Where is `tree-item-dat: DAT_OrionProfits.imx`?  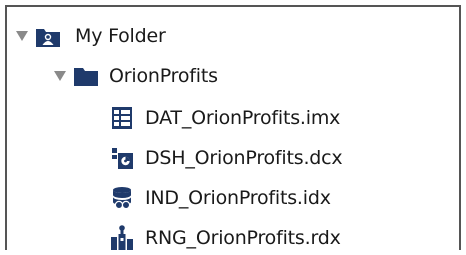 tree-item-dat: DAT_OrionProfits.imx is located at coordinates (224, 118).